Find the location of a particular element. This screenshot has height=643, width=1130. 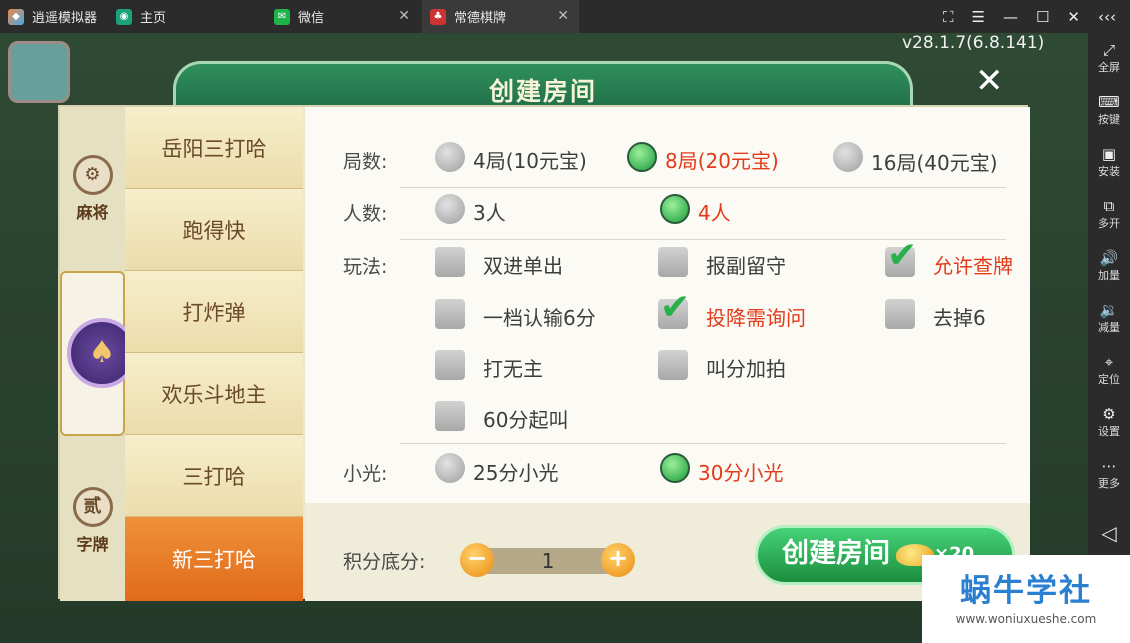

sidebar-item-fullscreen: ⤢ 全屏 is located at coordinates (1109, 58).